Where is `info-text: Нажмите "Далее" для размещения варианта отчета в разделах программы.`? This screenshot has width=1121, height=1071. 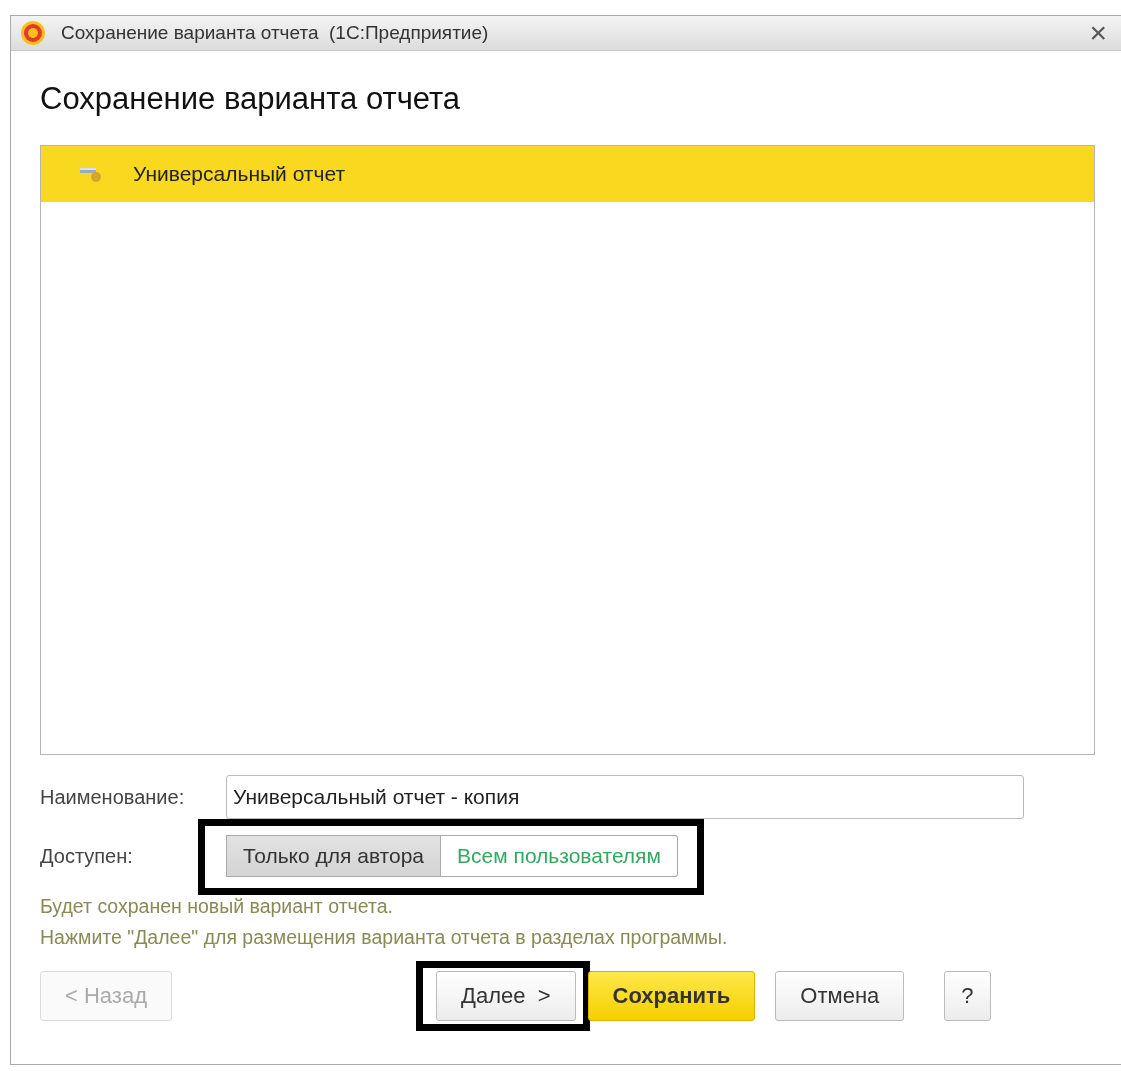
info-text: Нажмите "Далее" для размещения варианта отчета в разделах программы. is located at coordinates (384, 937).